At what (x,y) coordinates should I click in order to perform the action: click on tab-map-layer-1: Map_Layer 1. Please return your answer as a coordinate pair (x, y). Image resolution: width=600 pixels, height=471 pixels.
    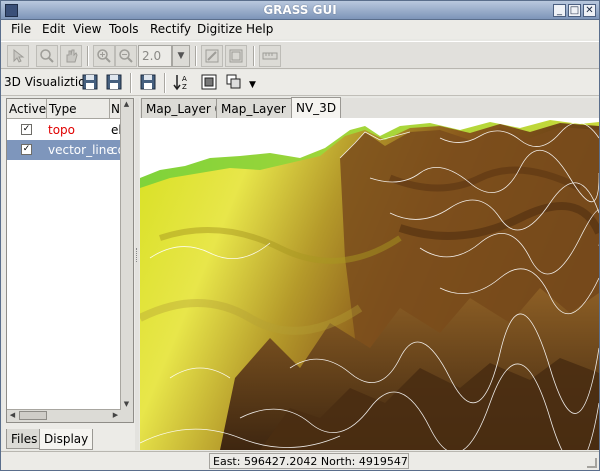
    Looking at the image, I should click on (259, 108).